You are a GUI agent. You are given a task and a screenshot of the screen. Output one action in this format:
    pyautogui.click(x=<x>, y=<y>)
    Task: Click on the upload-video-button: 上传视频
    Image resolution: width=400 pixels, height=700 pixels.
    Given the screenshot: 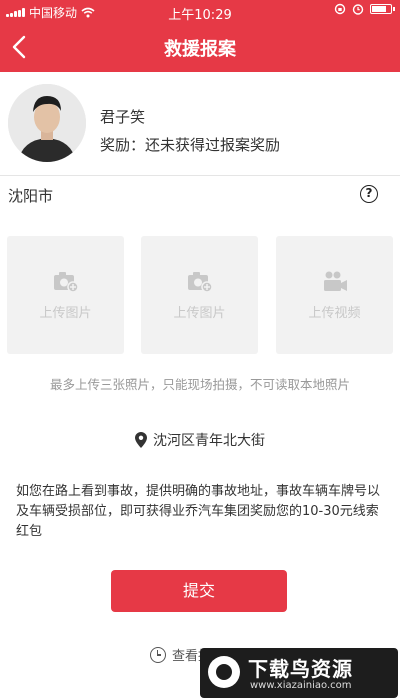 What is the action you would take?
    pyautogui.click(x=334, y=295)
    